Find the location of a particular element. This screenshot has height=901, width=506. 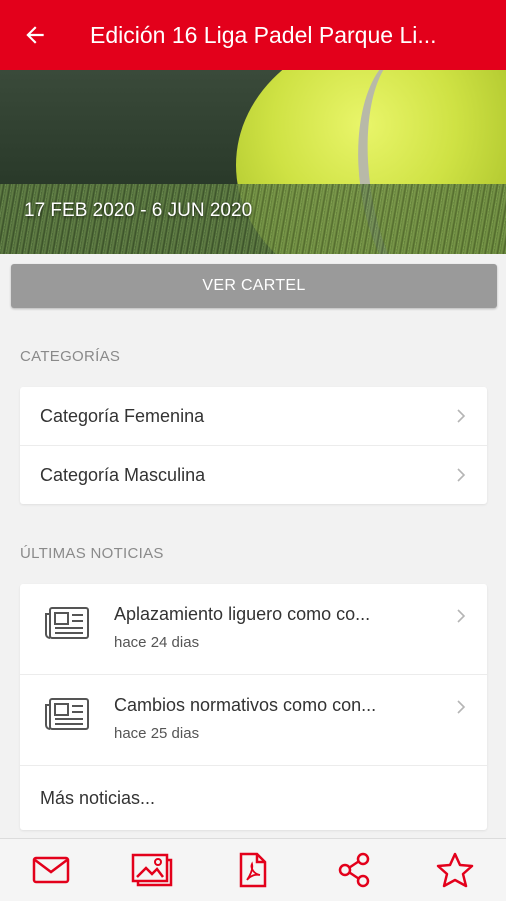

bottom-action-bar is located at coordinates (253, 869).